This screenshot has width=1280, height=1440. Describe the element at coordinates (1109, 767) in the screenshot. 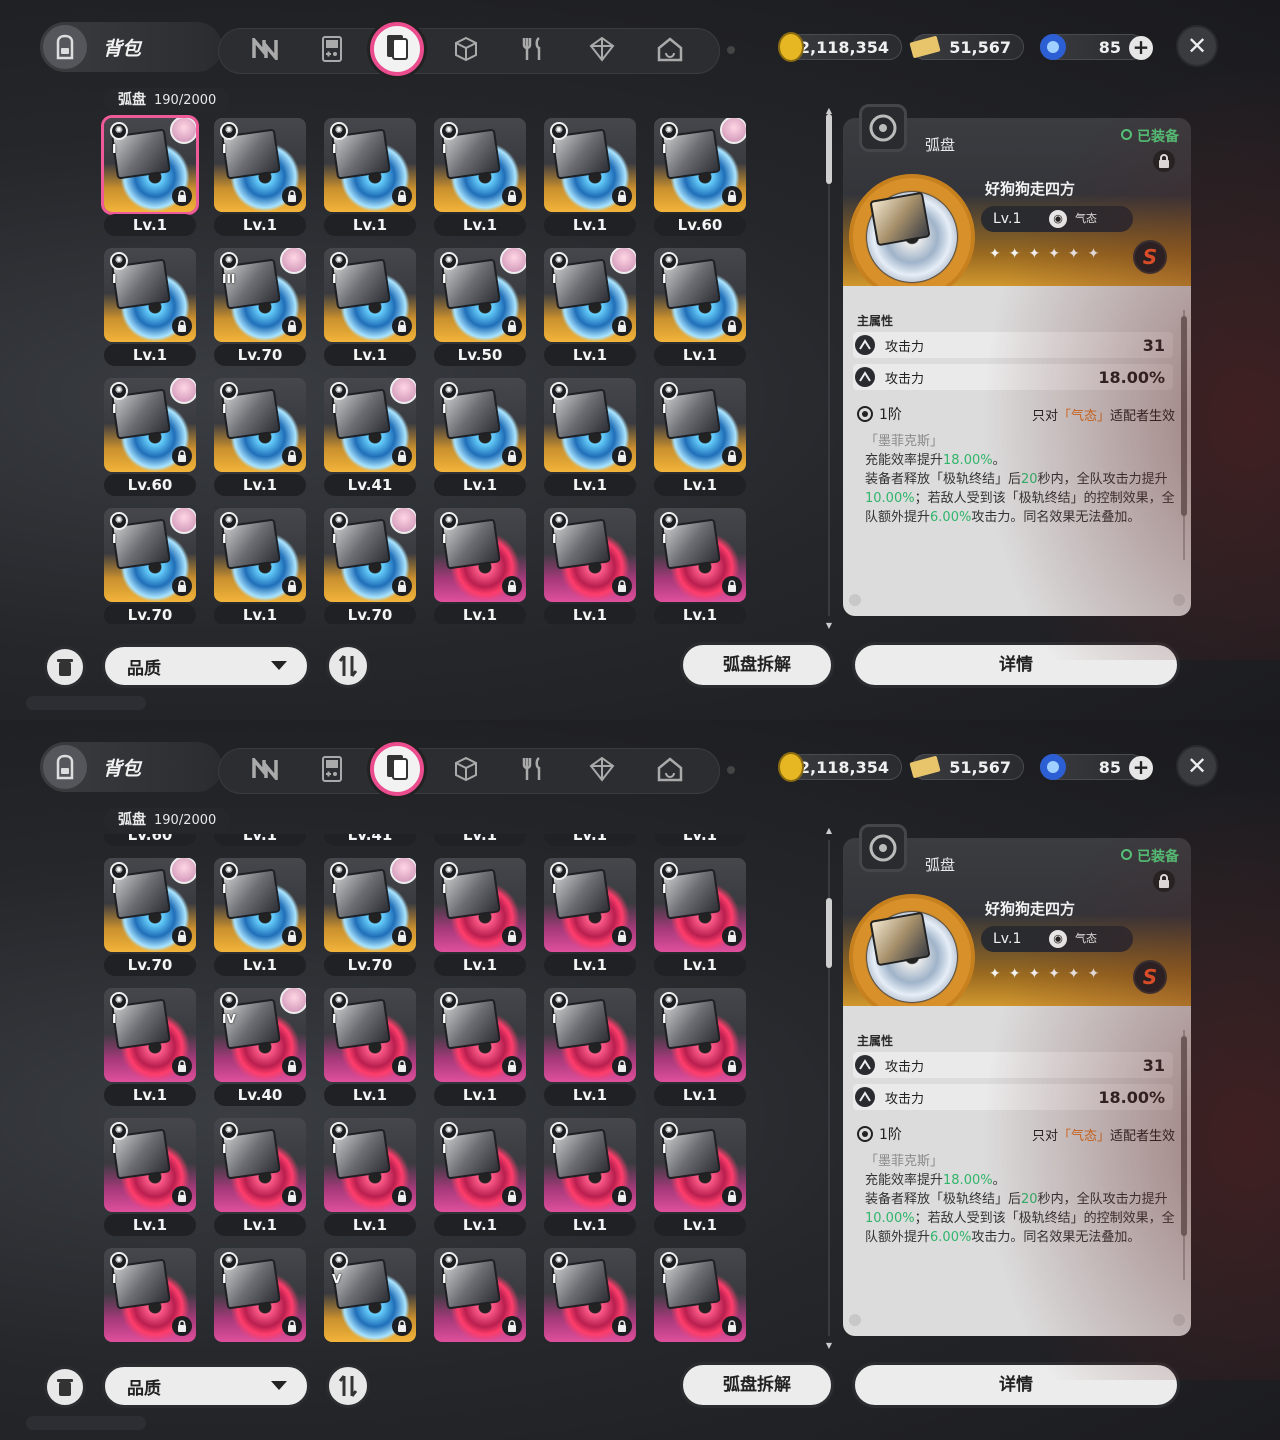

I see `energy-amount: 85` at that location.